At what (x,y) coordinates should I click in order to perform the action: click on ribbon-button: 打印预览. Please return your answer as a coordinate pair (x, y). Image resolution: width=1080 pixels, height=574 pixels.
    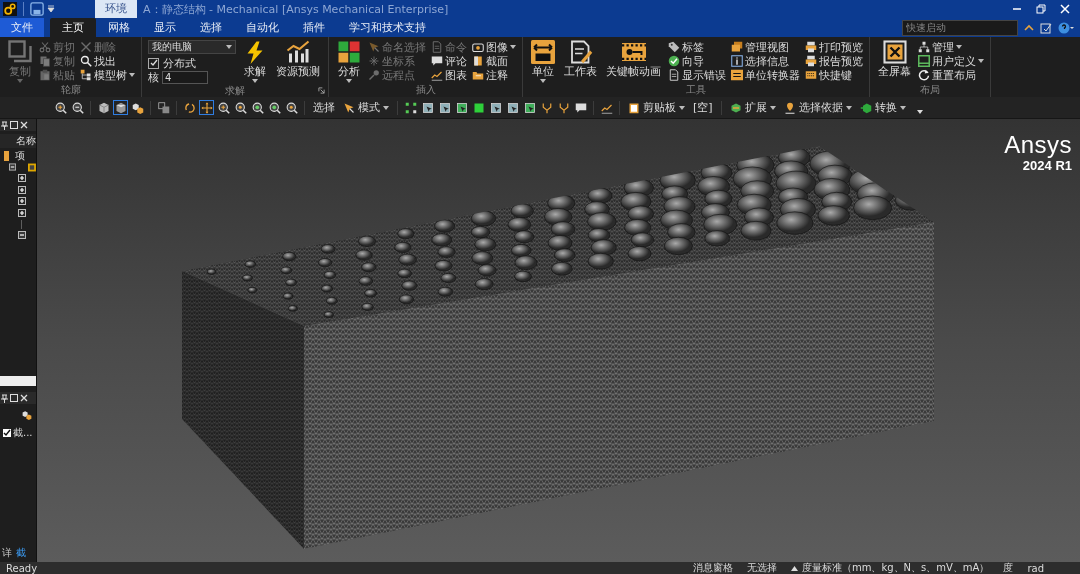
    Looking at the image, I should click on (834, 47).